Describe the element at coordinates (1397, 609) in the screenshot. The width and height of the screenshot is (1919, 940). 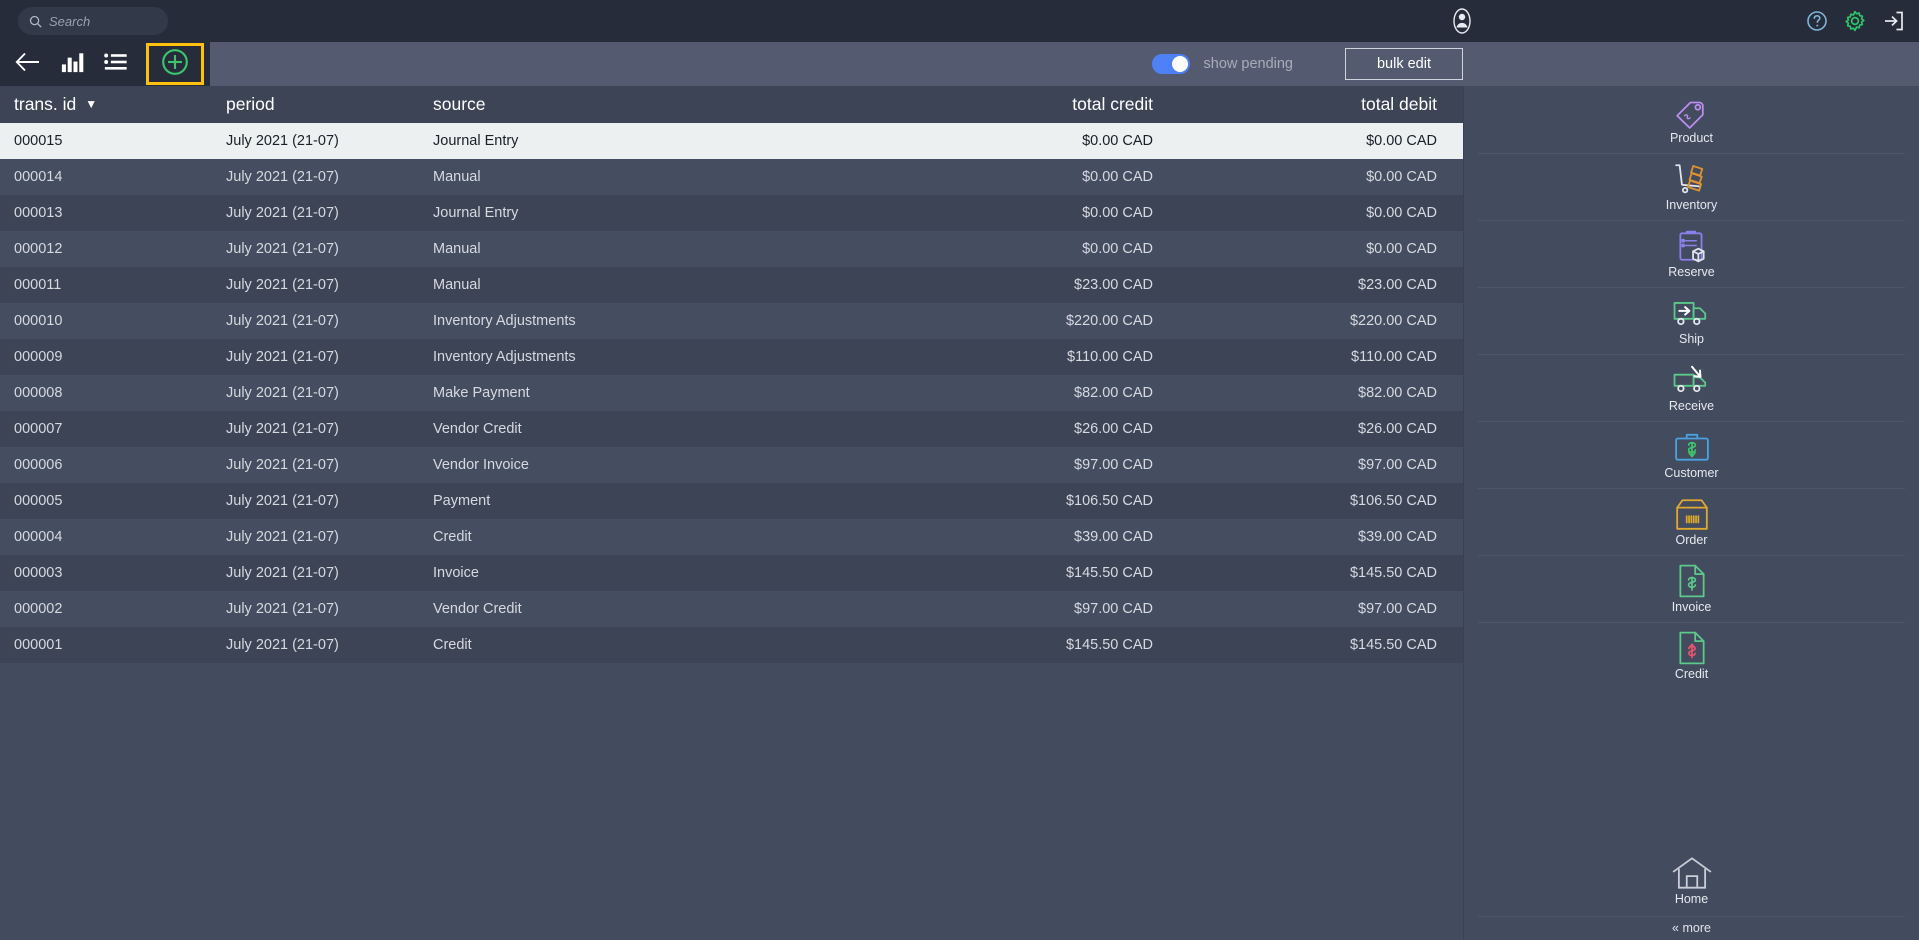
I see `cell-debit: $97.00 CAD` at that location.